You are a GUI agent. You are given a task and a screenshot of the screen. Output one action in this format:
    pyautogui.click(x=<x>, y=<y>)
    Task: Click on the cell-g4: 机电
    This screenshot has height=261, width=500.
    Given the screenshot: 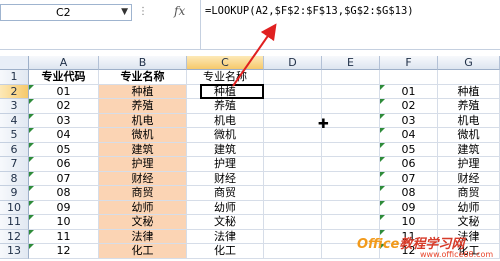 What is the action you would take?
    pyautogui.click(x=469, y=120)
    